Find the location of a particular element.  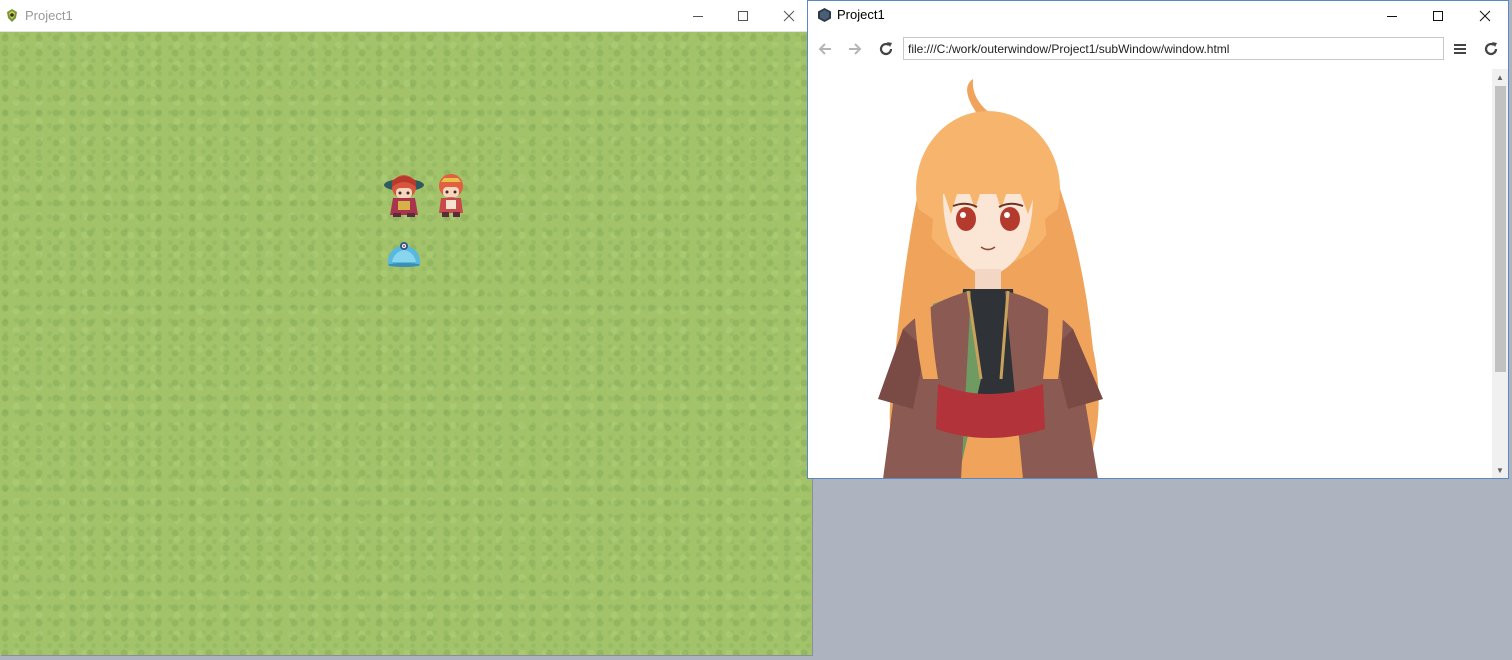

hero-sprite is located at coordinates (404, 194).